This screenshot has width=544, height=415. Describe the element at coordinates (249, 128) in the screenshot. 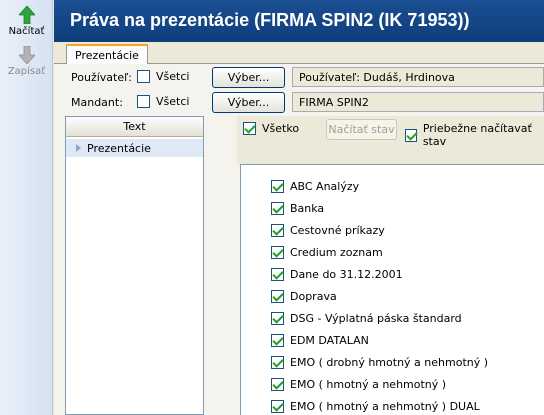

I see `all-checkbox-box` at that location.